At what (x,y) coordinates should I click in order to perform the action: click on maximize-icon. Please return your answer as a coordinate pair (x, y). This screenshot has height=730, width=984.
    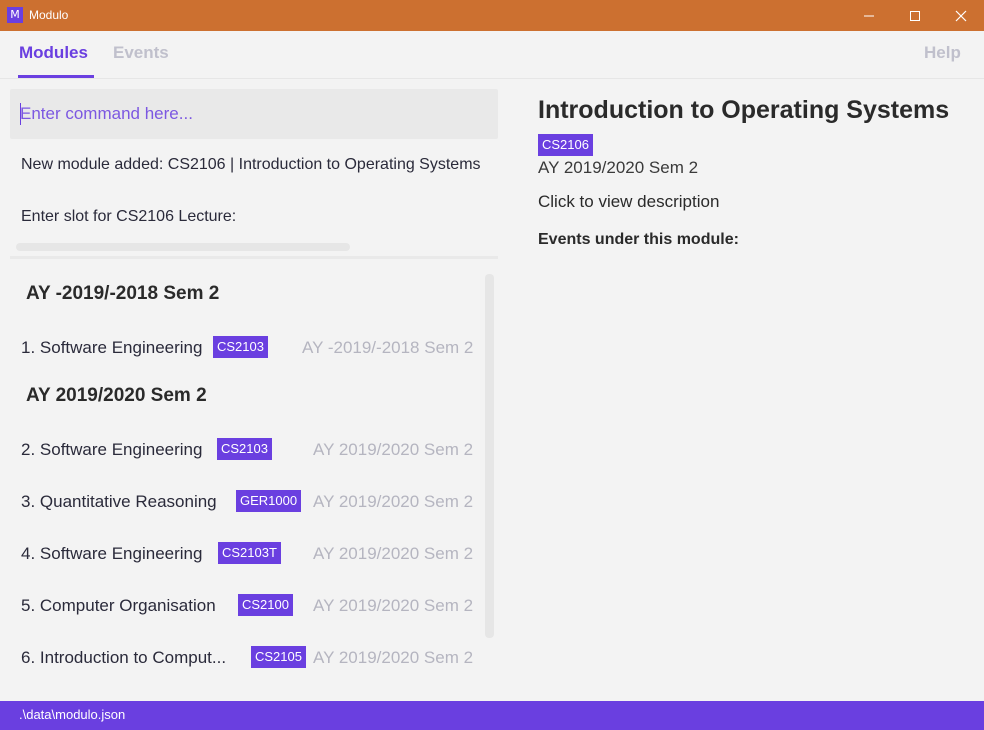
    Looking at the image, I should click on (915, 16).